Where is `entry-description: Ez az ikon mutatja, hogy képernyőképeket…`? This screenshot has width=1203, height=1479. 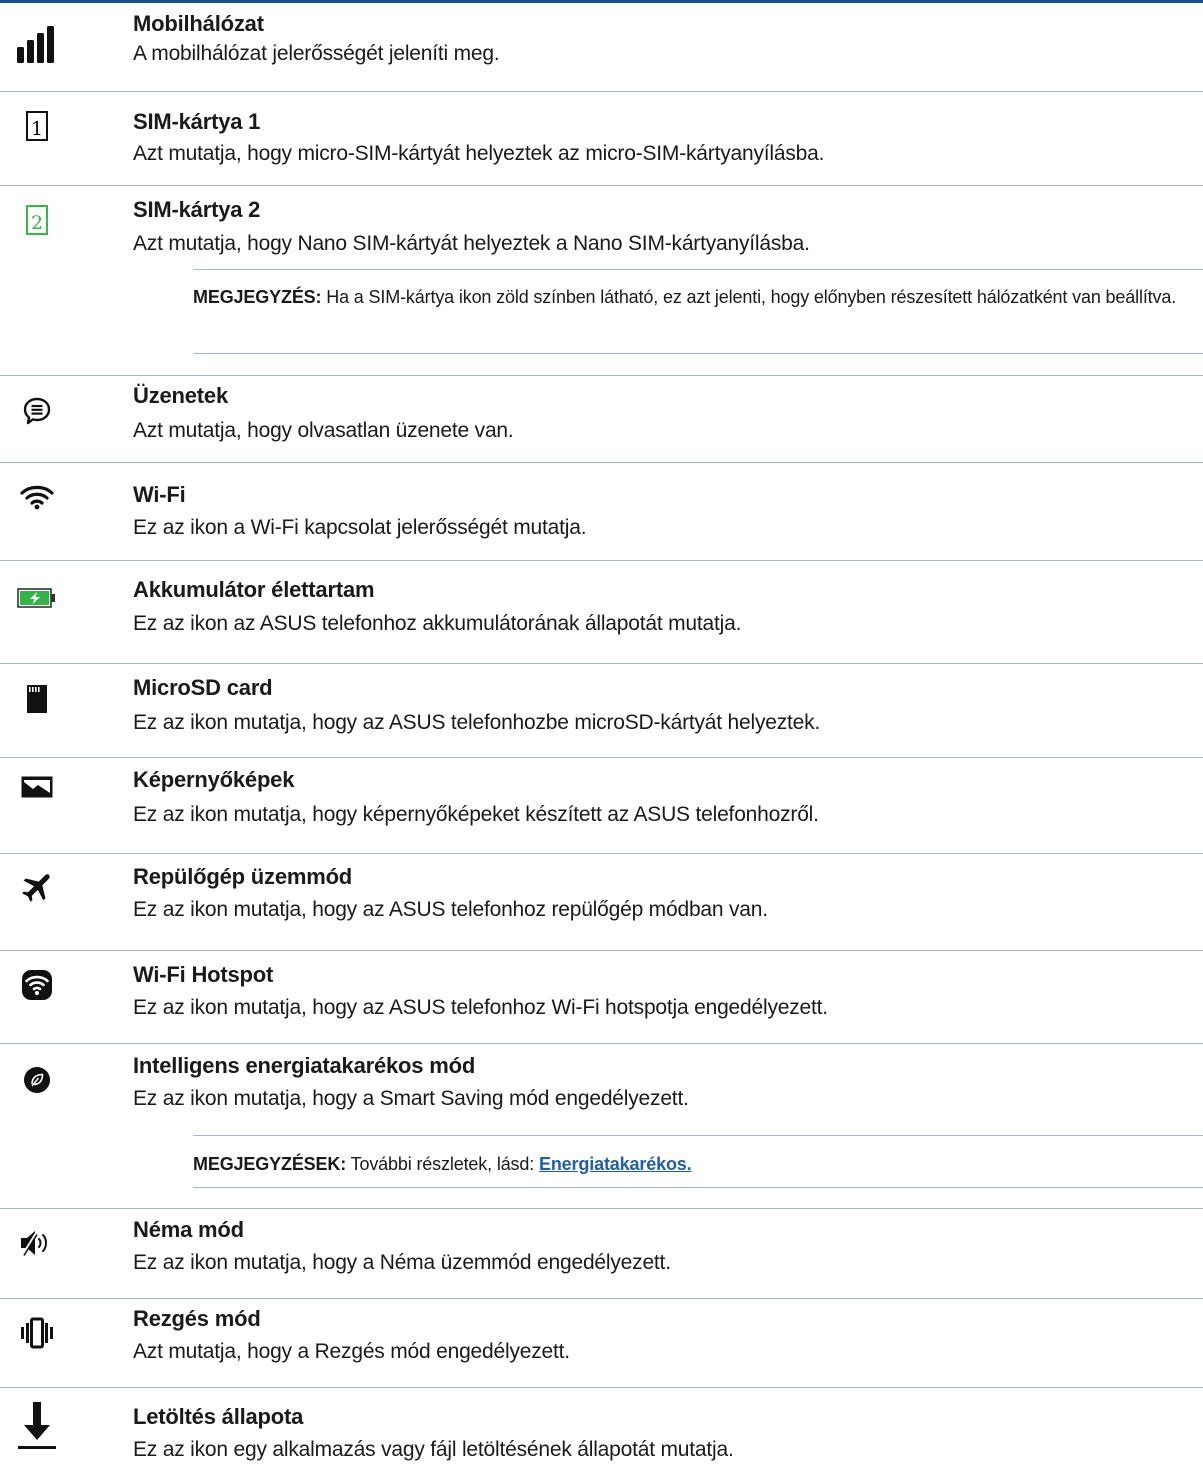
entry-description: Ez az ikon mutatja, hogy képernyőképeket… is located at coordinates (476, 814).